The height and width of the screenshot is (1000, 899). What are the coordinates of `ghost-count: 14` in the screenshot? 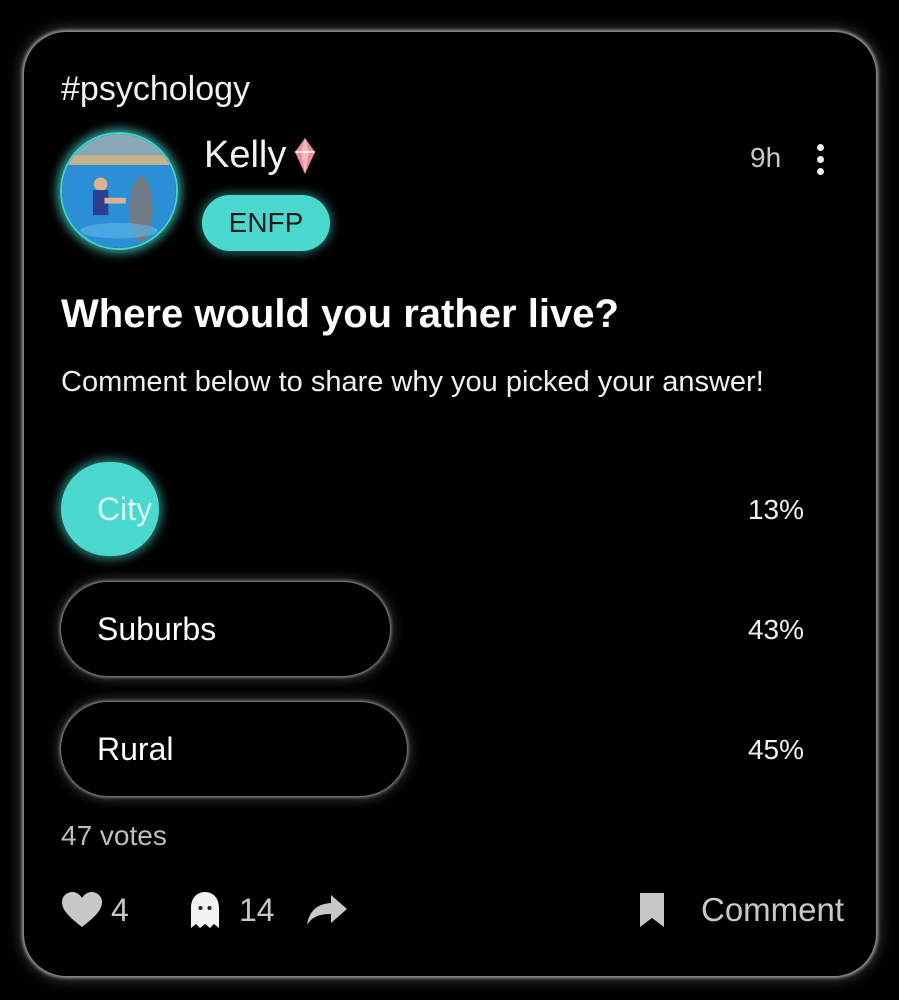 It's located at (257, 909).